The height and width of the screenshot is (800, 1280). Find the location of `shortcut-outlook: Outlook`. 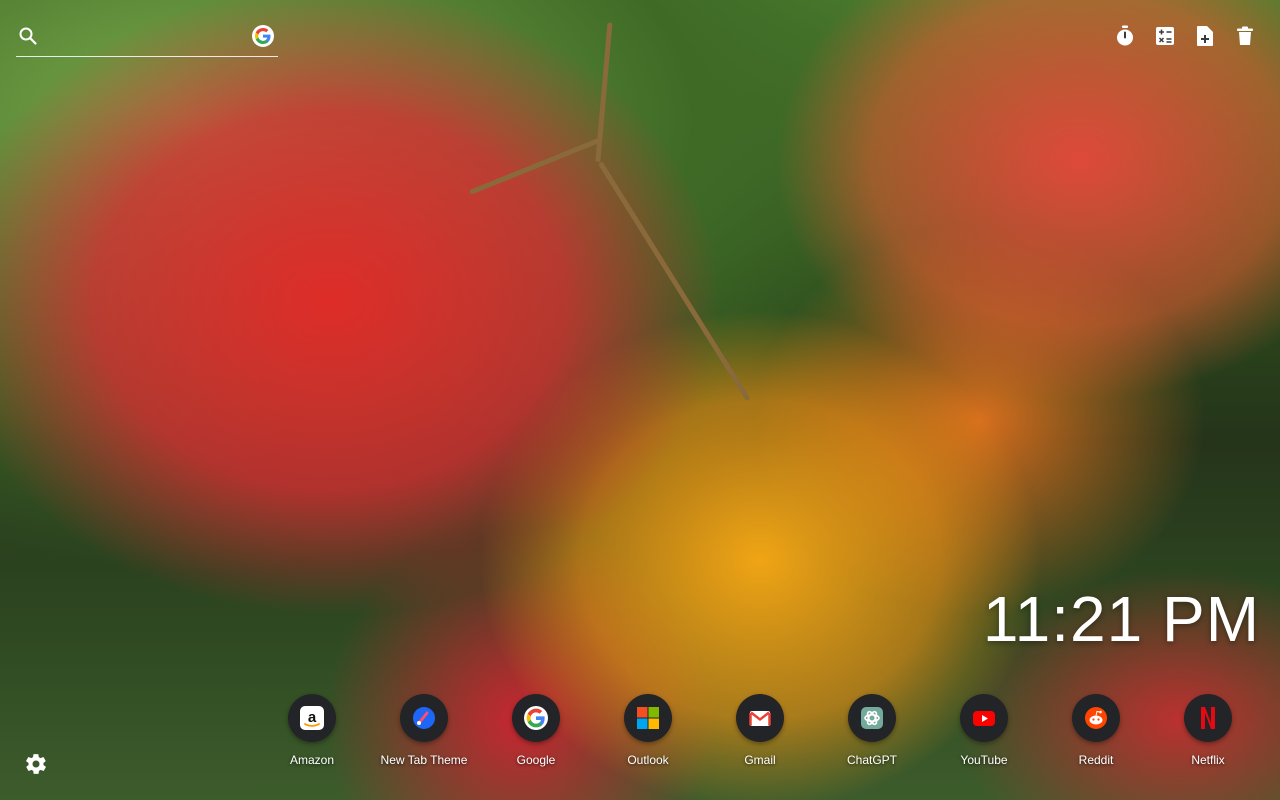

shortcut-outlook: Outlook is located at coordinates (648, 730).